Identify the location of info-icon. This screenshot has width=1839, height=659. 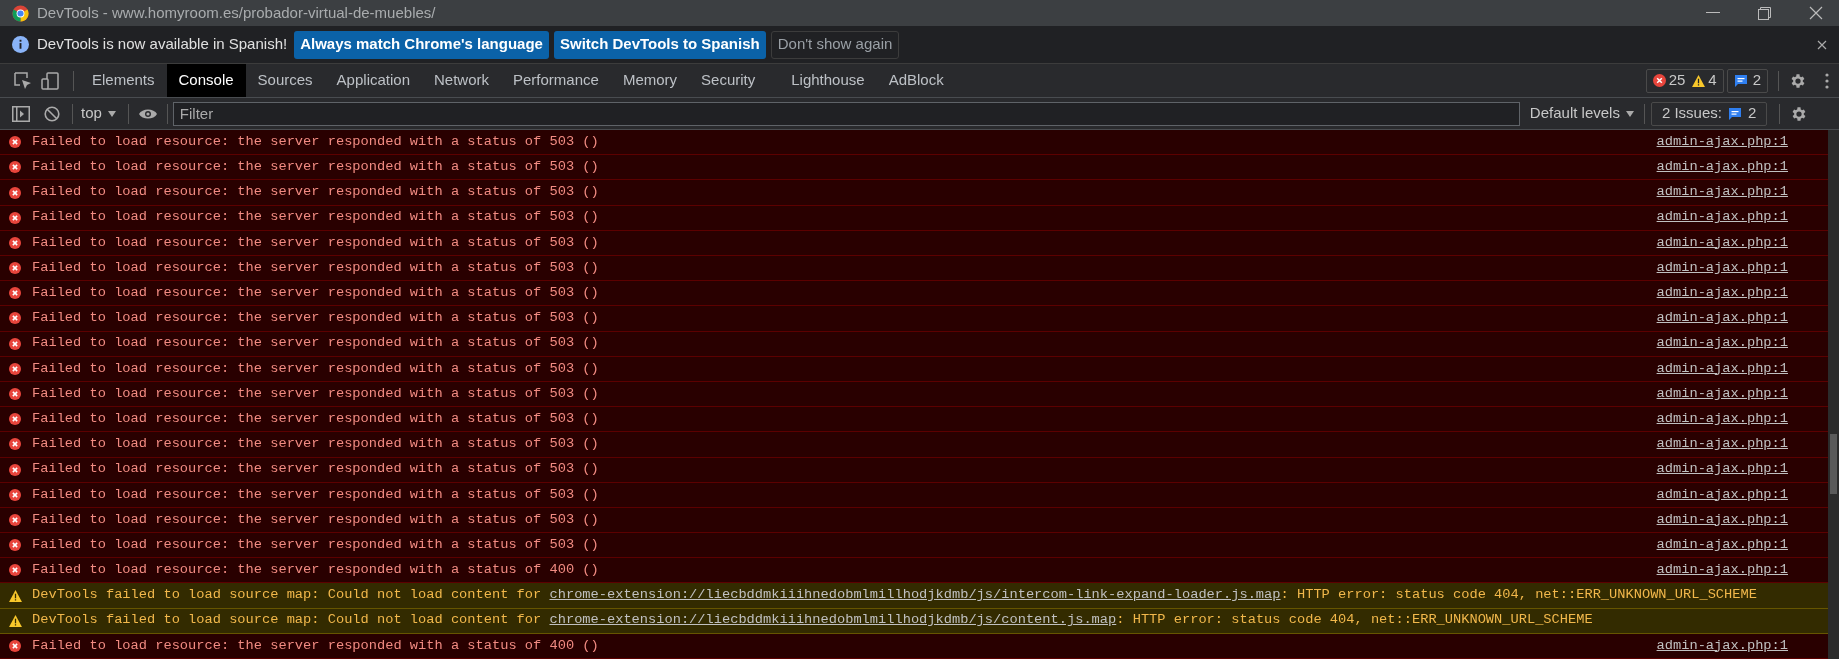
(20, 44).